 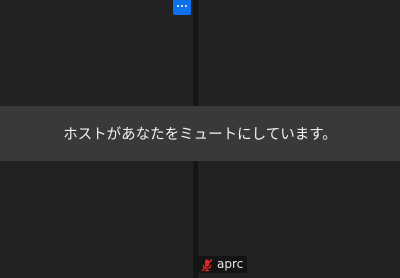 I want to click on more-options-button, so click(x=182, y=7).